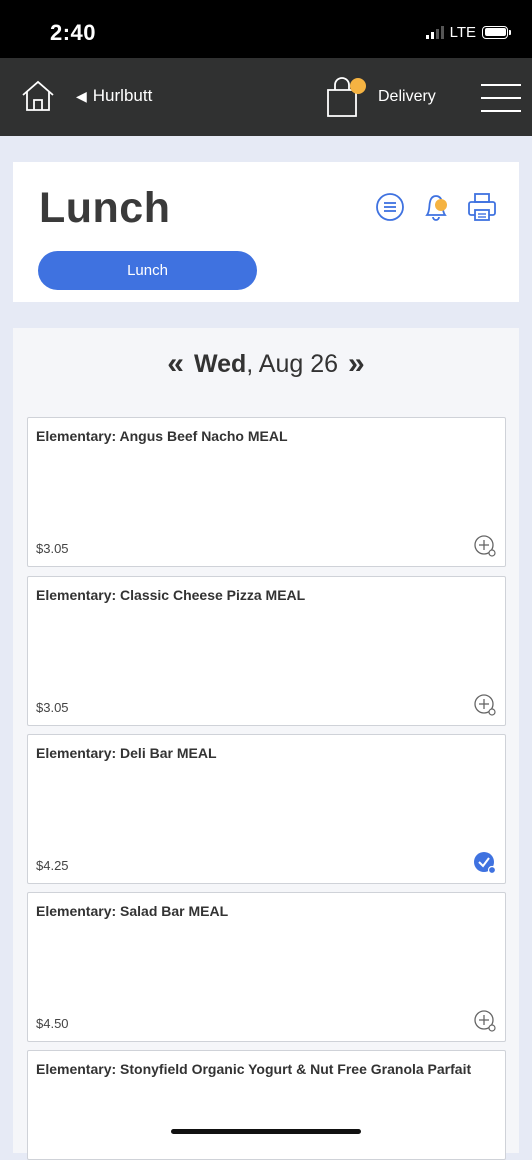 The height and width of the screenshot is (1160, 532). What do you see at coordinates (171, 595) in the screenshot?
I see `menu-item-title: Elementary: Classic Cheese Pizza MEAL` at bounding box center [171, 595].